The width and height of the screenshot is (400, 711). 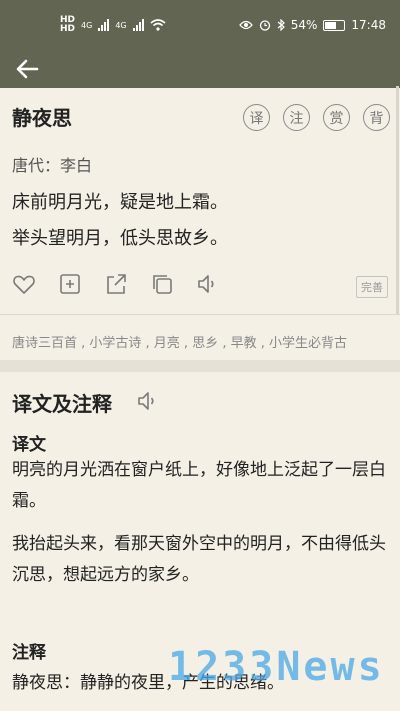 What do you see at coordinates (245, 25) in the screenshot?
I see `eye-icon` at bounding box center [245, 25].